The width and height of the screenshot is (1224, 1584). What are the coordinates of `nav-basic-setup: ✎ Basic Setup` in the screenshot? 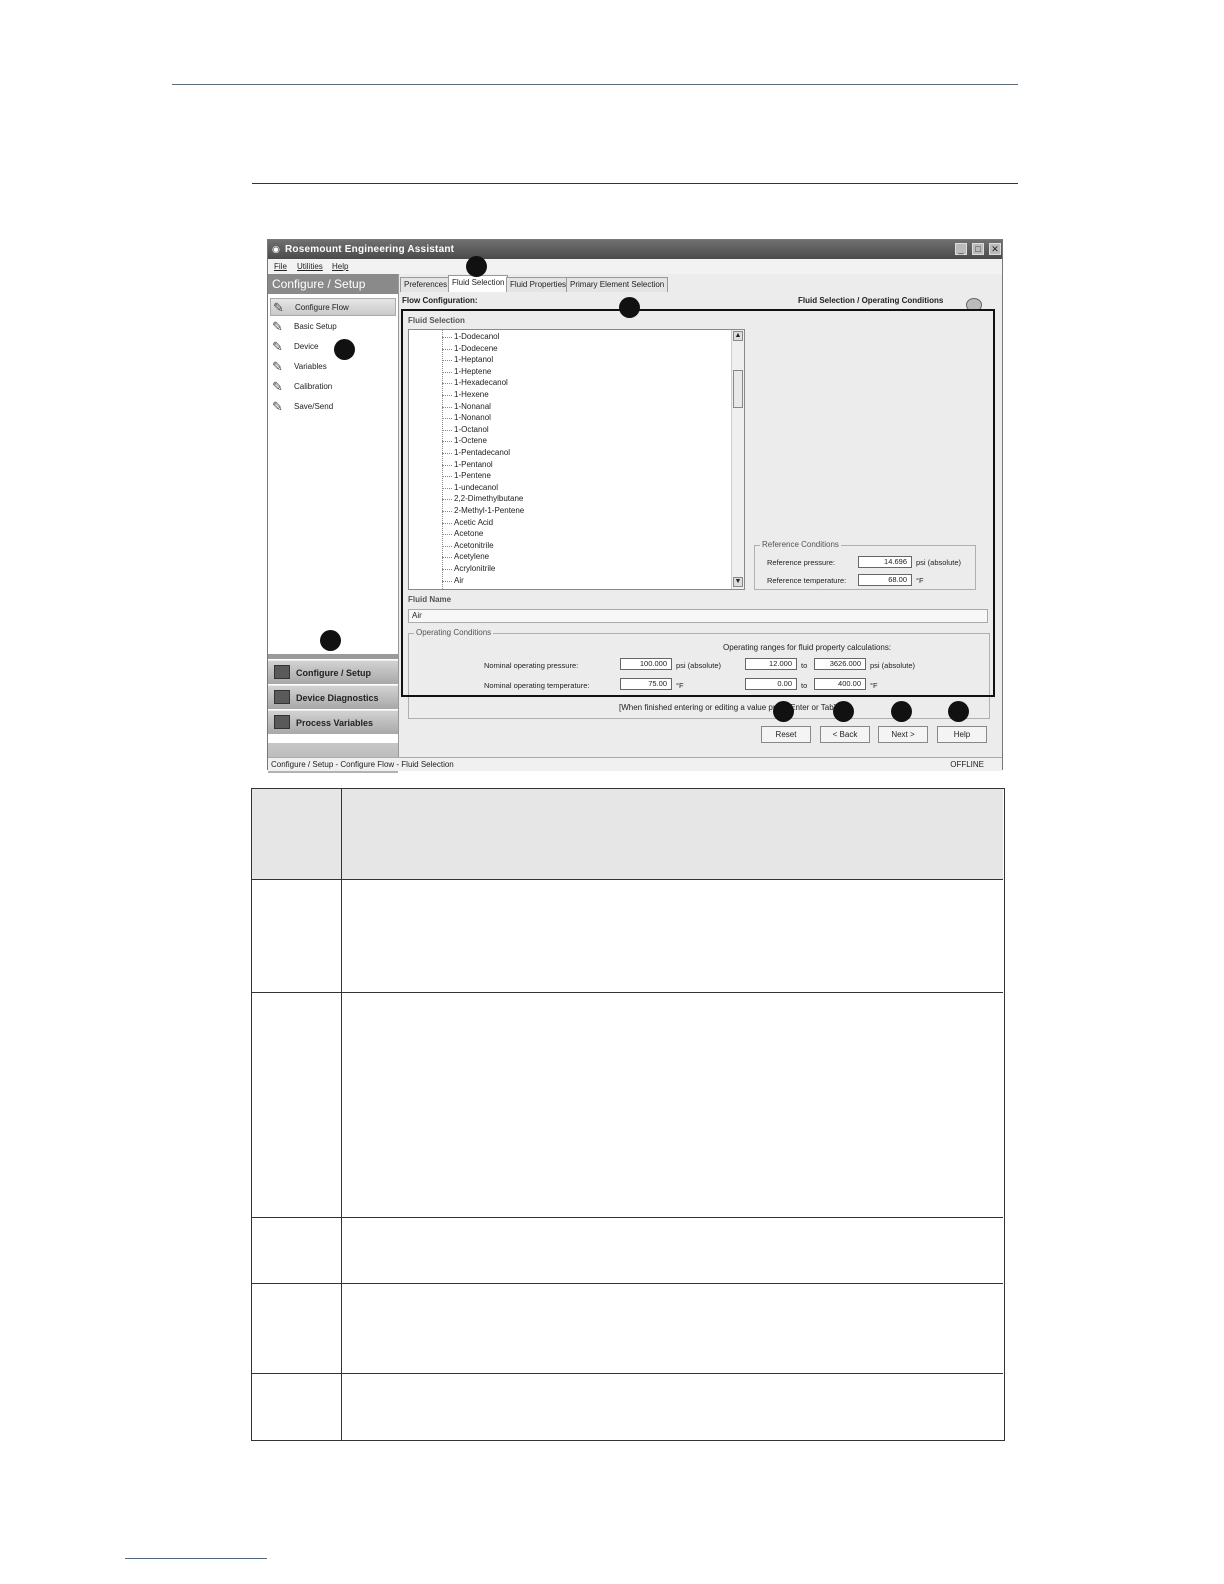 It's located at (333, 327).